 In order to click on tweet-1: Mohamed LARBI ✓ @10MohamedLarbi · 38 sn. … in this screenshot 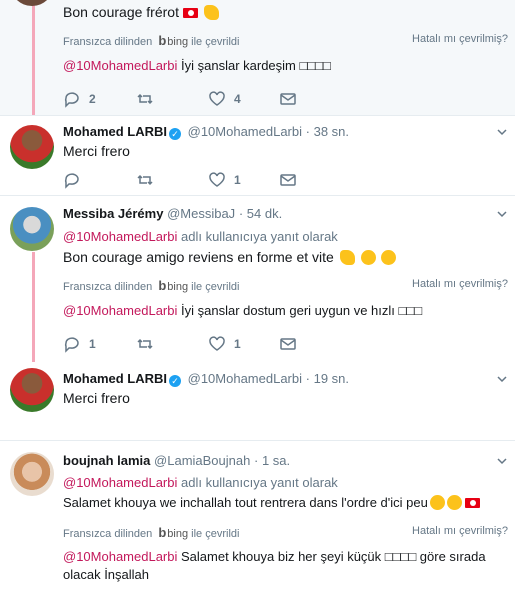, I will do `click(257, 155)`.